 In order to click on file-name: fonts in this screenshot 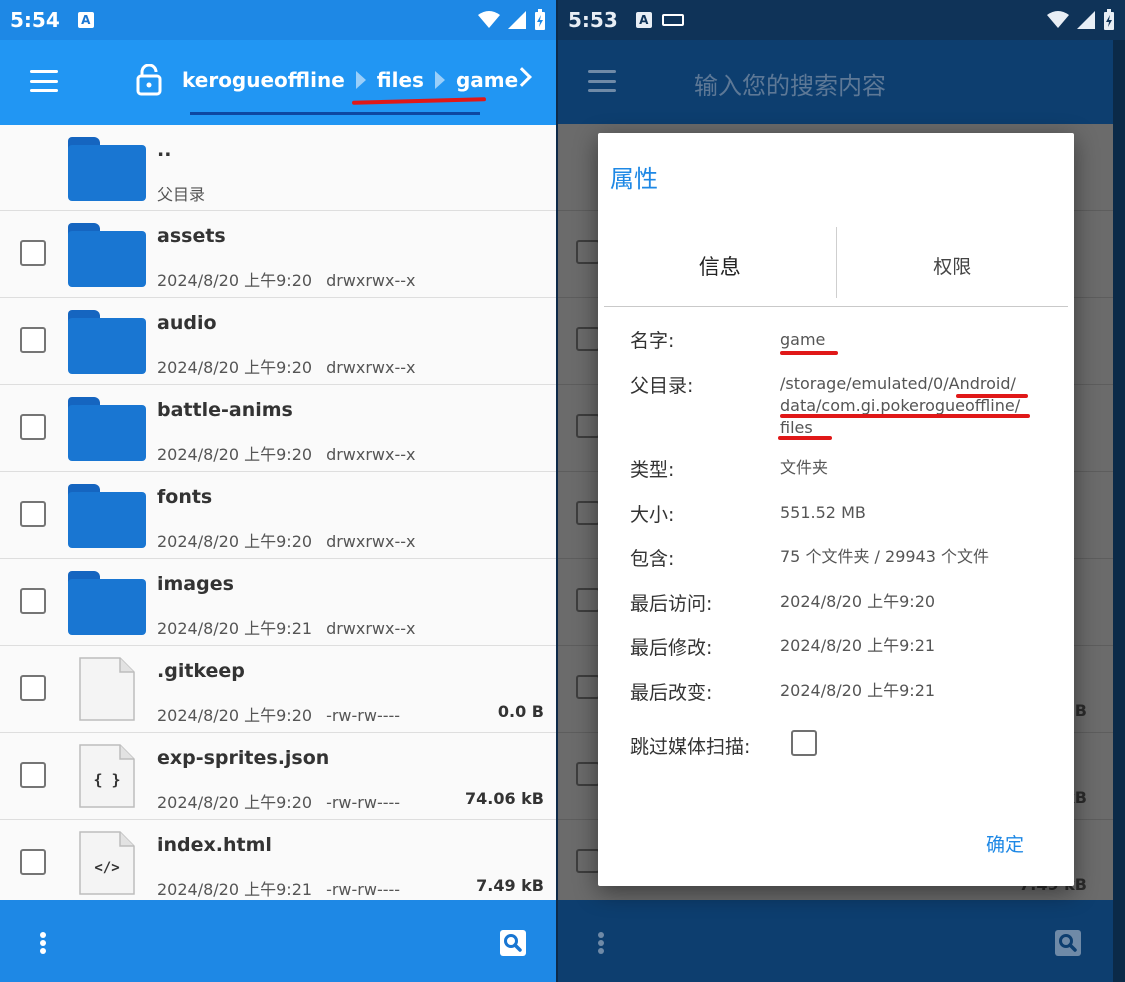, I will do `click(185, 497)`.